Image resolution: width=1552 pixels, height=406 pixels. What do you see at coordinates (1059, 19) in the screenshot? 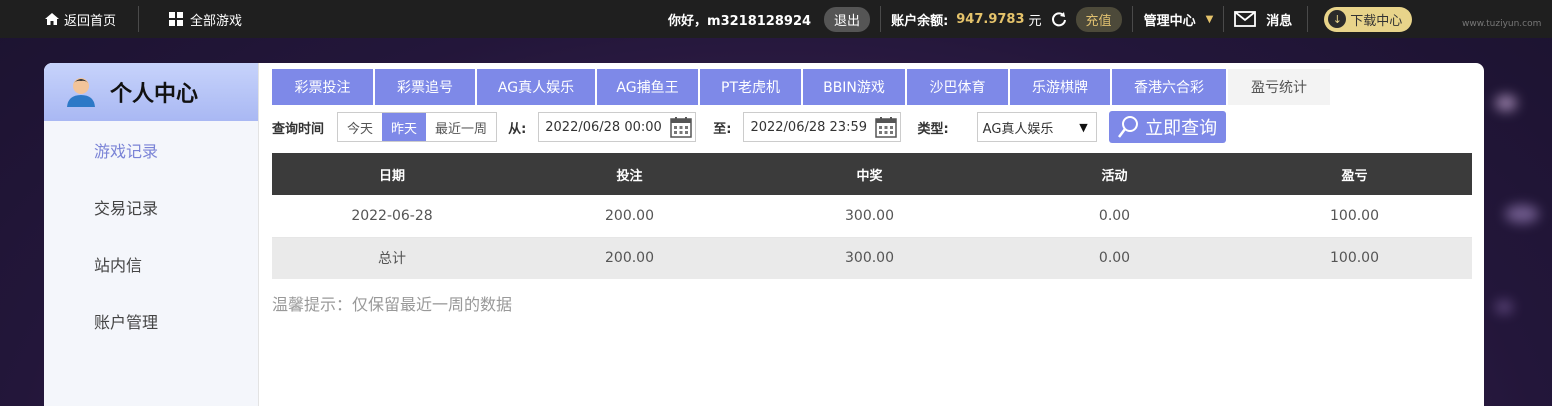
I see `refresh-icon` at bounding box center [1059, 19].